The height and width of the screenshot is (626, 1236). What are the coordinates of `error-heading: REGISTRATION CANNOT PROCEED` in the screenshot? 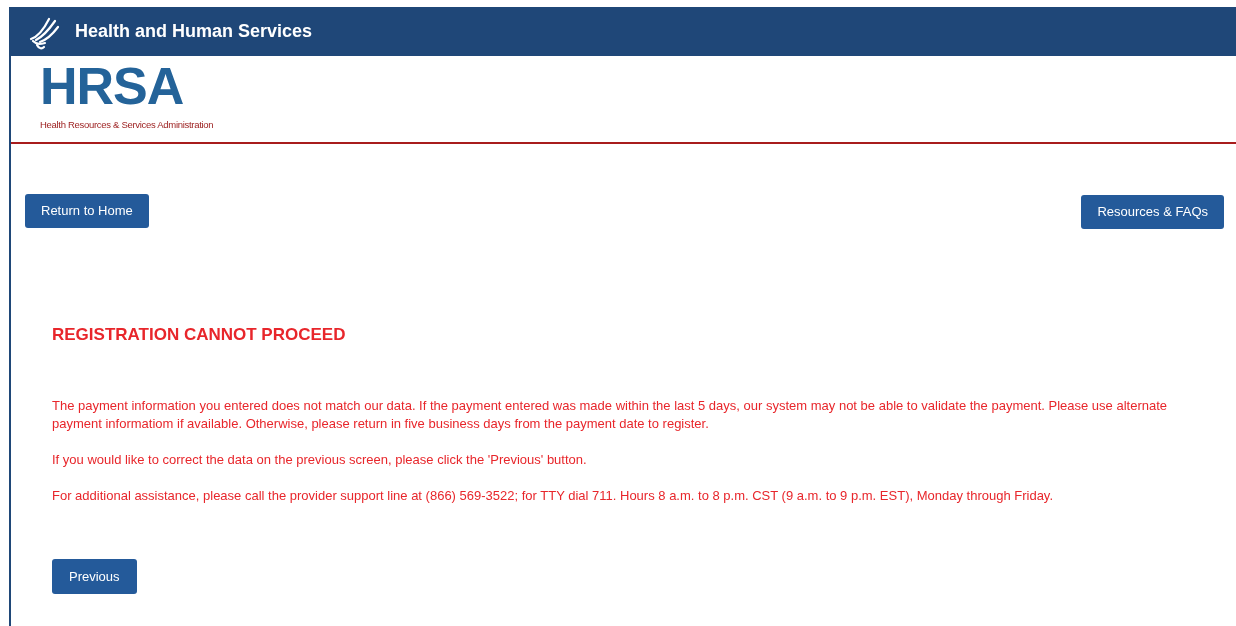 It's located at (199, 334).